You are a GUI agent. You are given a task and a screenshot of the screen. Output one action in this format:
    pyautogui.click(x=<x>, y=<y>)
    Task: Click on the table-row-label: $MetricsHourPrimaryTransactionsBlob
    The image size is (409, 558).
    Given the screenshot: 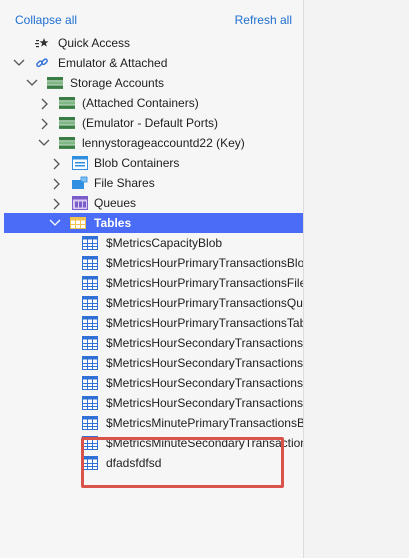 What is the action you would take?
    pyautogui.click(x=204, y=263)
    